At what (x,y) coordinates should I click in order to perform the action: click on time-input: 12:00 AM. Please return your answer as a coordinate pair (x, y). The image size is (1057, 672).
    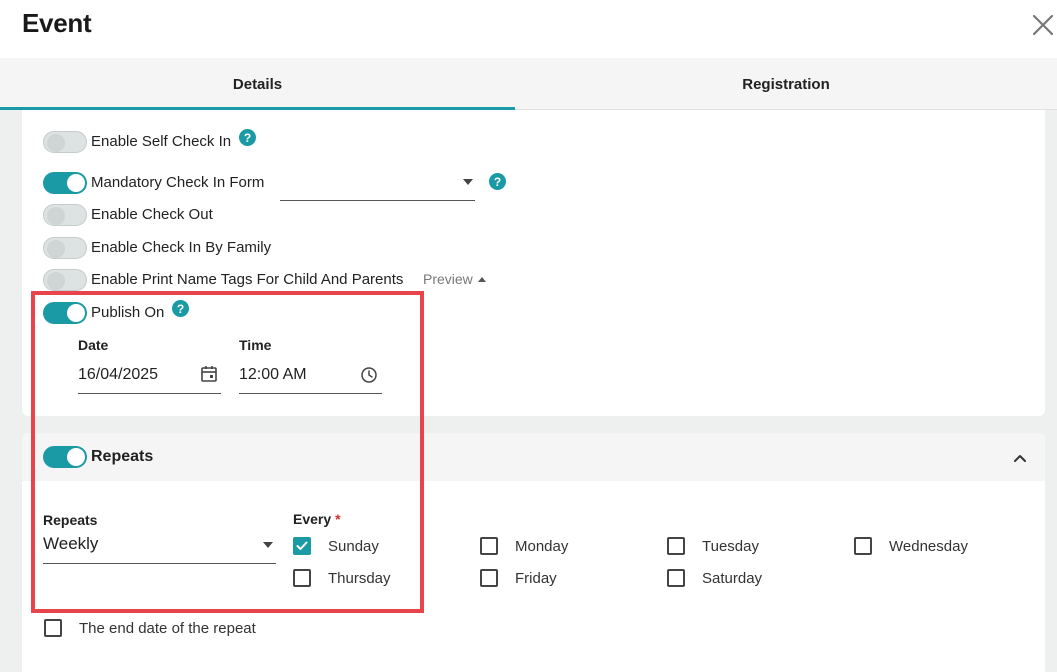
    Looking at the image, I should click on (273, 375).